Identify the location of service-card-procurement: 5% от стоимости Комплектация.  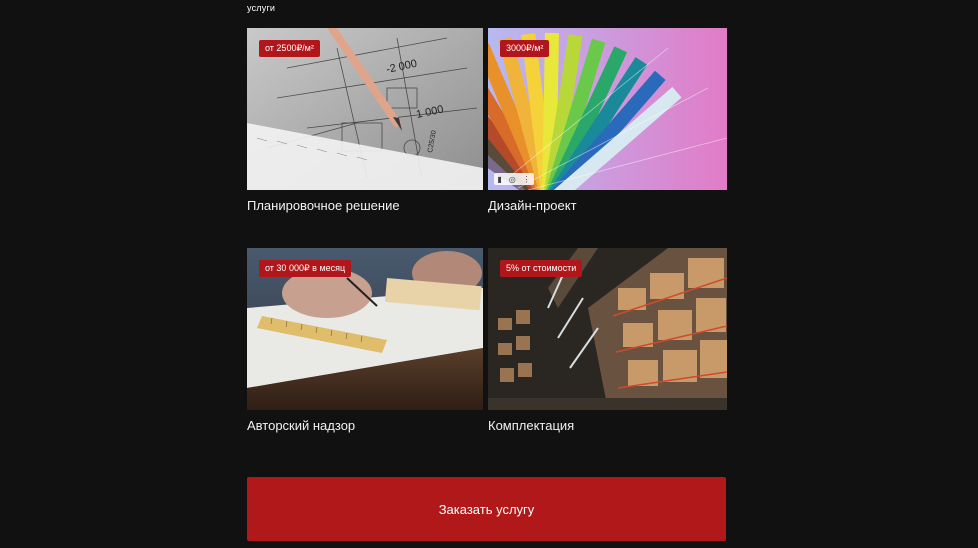
(607, 341).